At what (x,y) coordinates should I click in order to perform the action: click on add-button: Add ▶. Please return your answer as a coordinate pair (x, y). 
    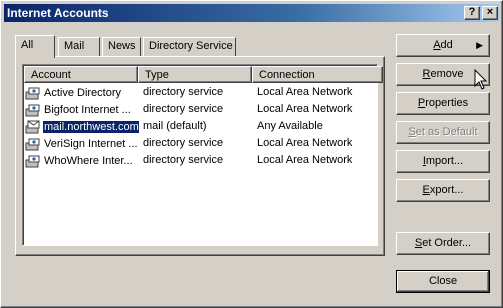
    Looking at the image, I should click on (443, 45).